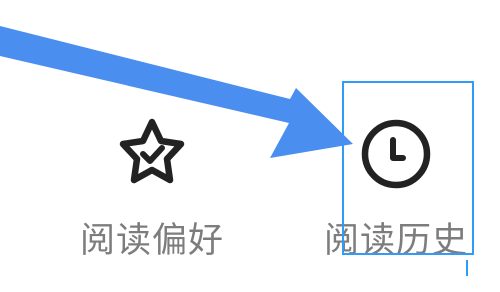  What do you see at coordinates (152, 152) in the screenshot?
I see `star-check-icon` at bounding box center [152, 152].